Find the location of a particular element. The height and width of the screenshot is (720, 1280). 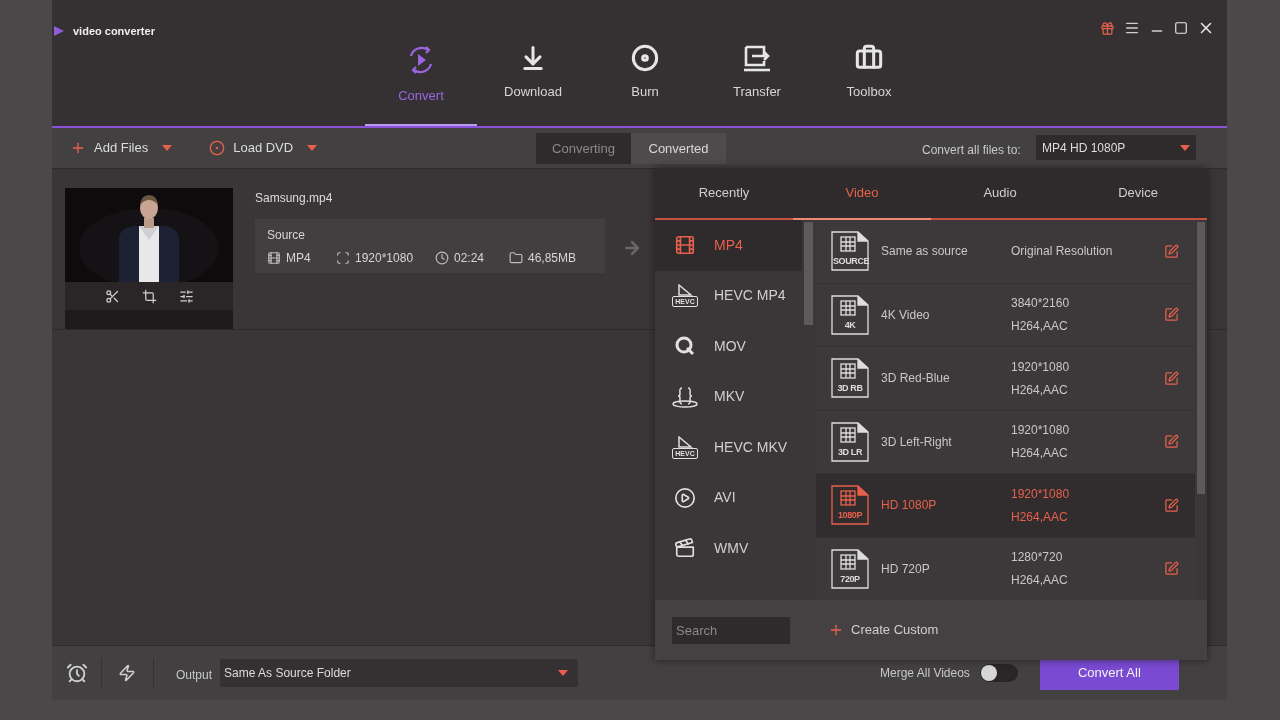

lightning-icon is located at coordinates (127, 673).